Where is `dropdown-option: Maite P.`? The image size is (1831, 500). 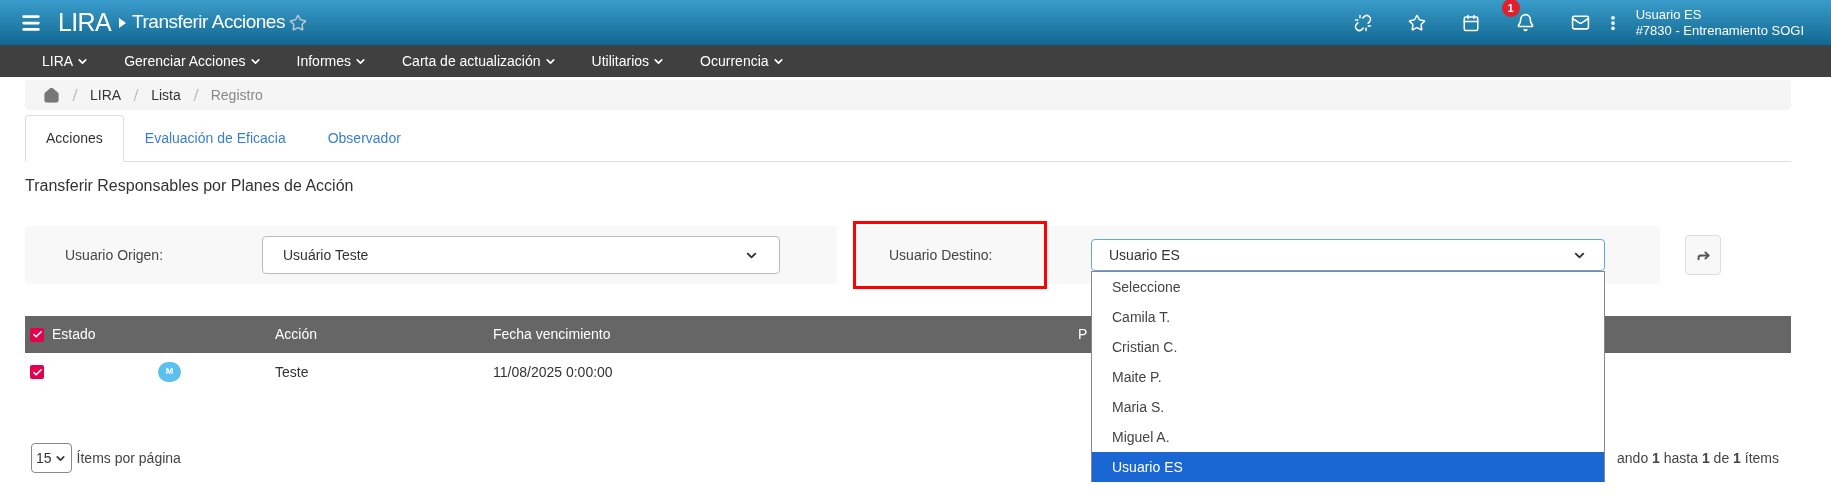
dropdown-option: Maite P. is located at coordinates (1348, 377).